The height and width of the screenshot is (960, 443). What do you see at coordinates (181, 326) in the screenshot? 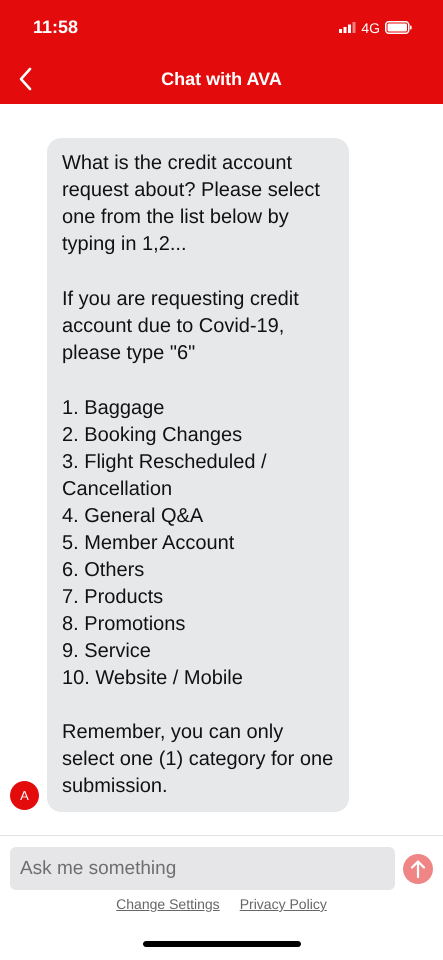
I see `message-text: If you are requesting credit account due to Covid-19, please type "6"` at bounding box center [181, 326].